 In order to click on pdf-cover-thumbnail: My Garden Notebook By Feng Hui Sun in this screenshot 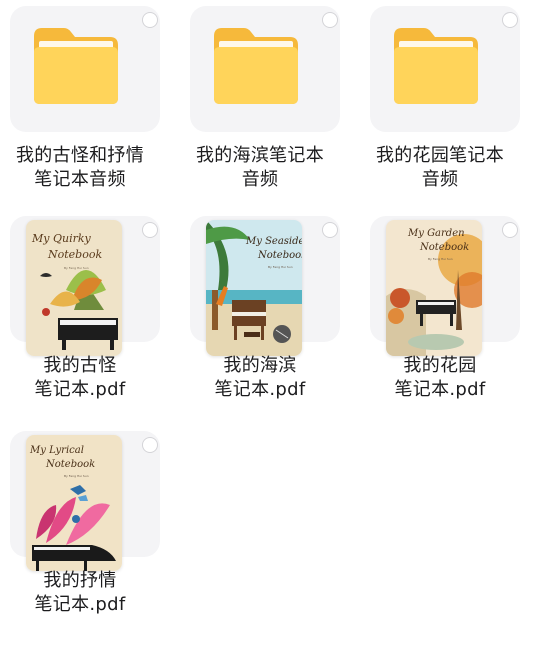, I will do `click(434, 288)`.